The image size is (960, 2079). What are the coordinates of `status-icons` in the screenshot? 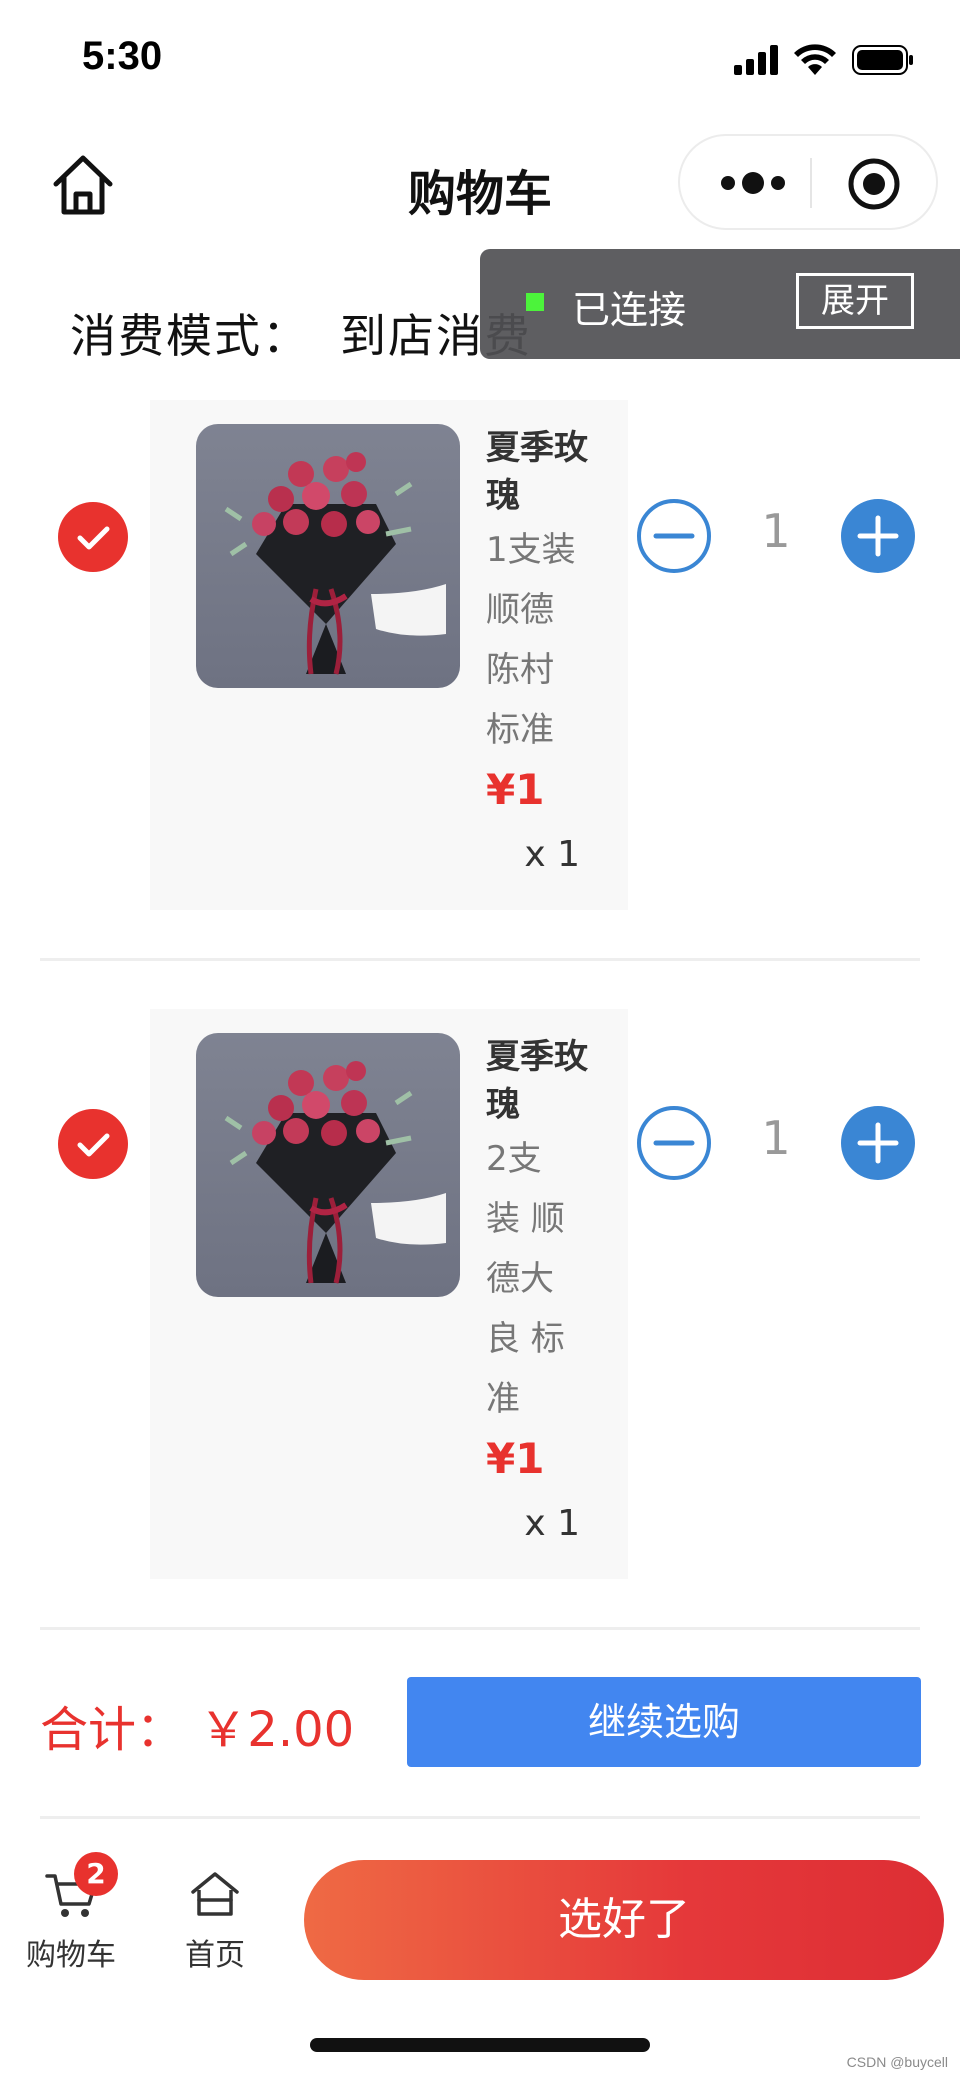 It's located at (824, 60).